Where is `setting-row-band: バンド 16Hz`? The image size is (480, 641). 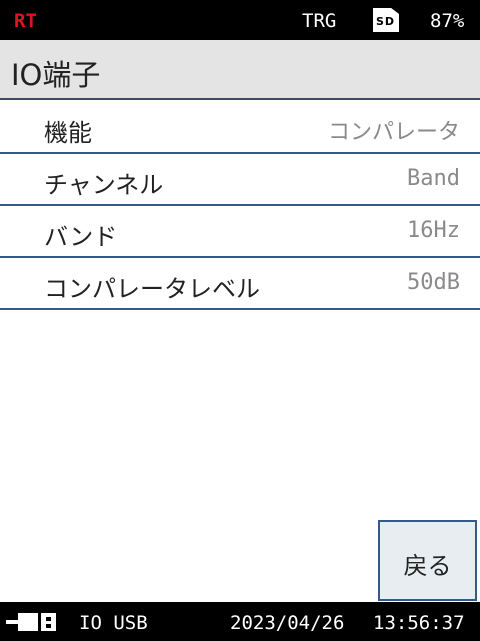
setting-row-band: バンド 16Hz is located at coordinates (240, 232).